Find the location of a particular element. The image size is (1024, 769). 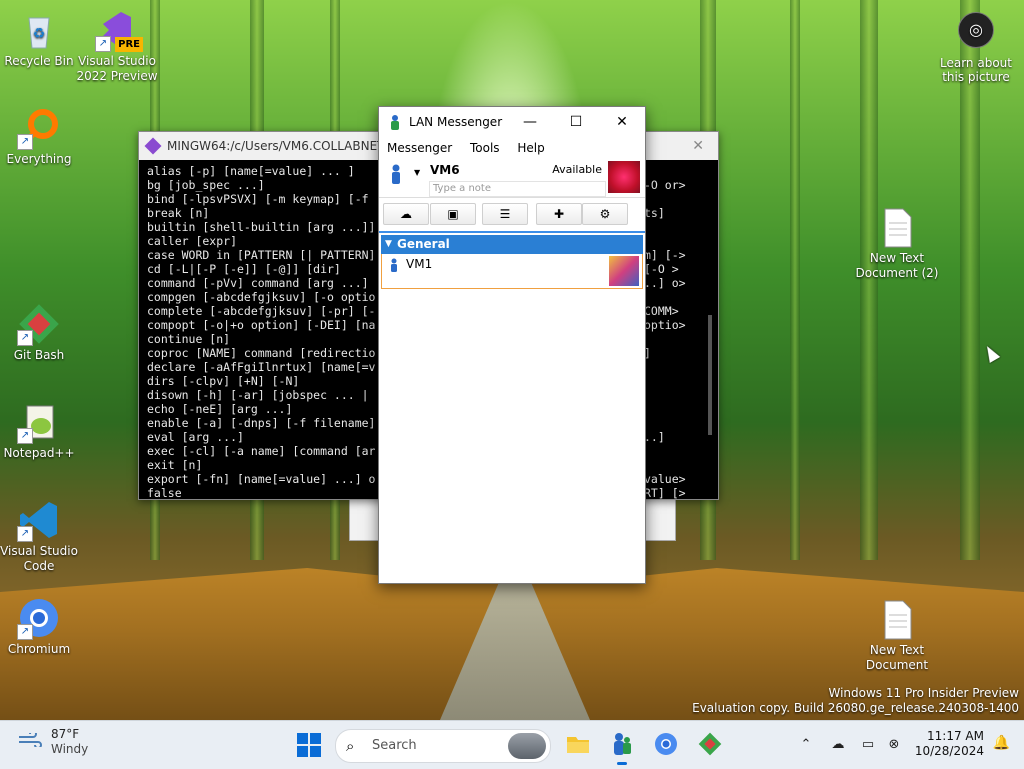

note-input: Type a note is located at coordinates (517, 189).